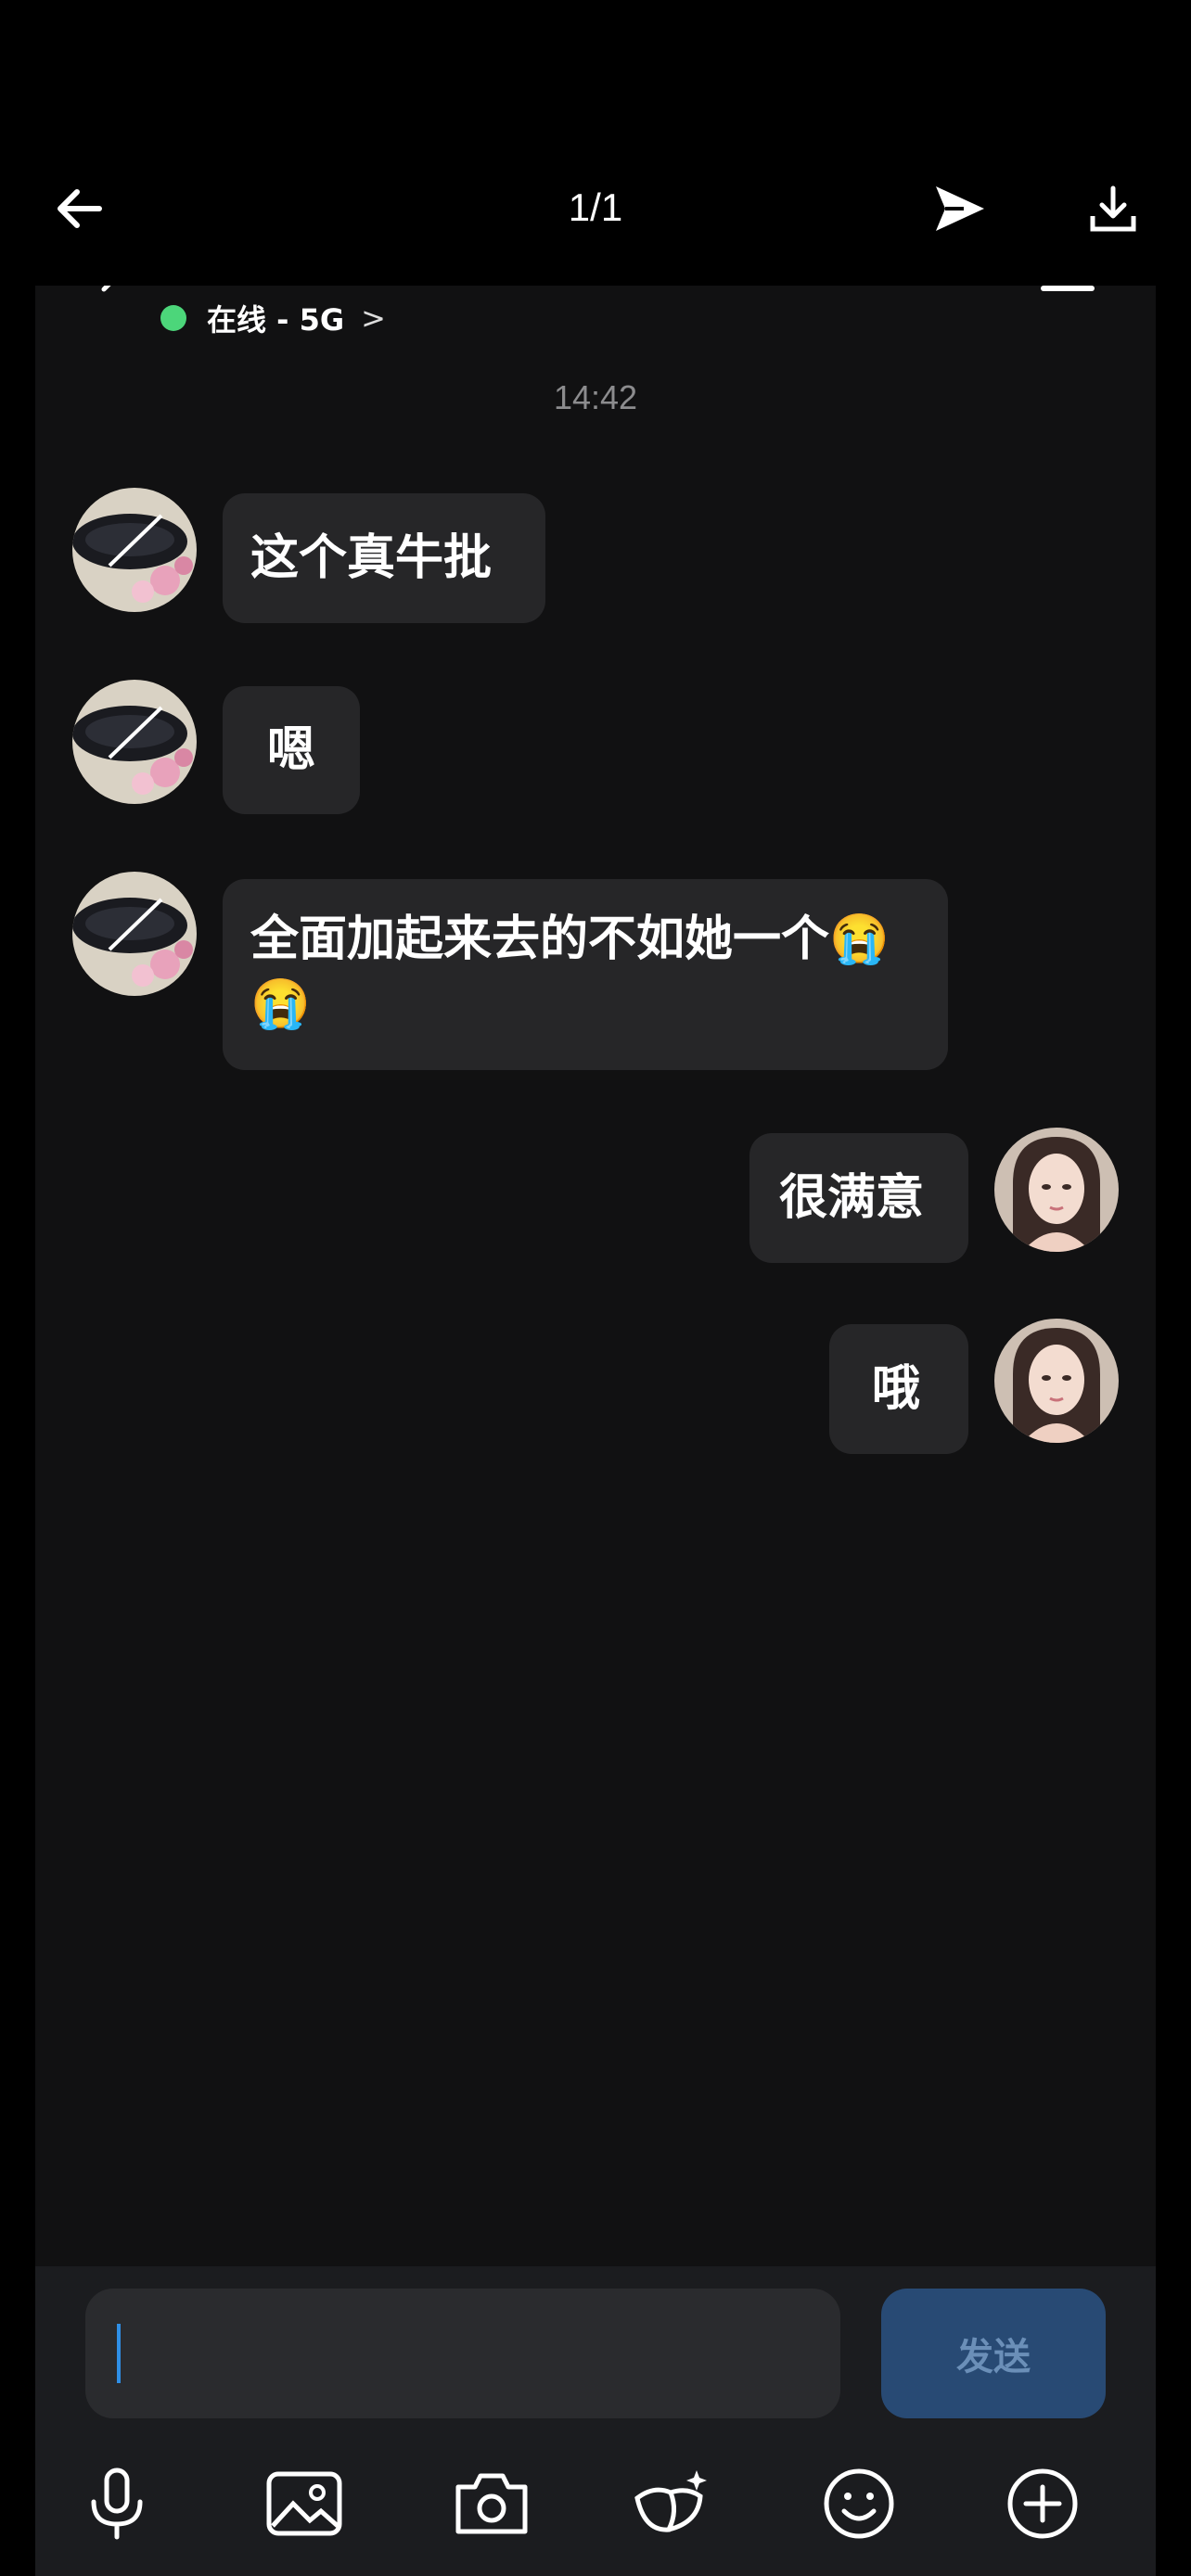  Describe the element at coordinates (859, 2503) in the screenshot. I see `emoji-icon` at that location.